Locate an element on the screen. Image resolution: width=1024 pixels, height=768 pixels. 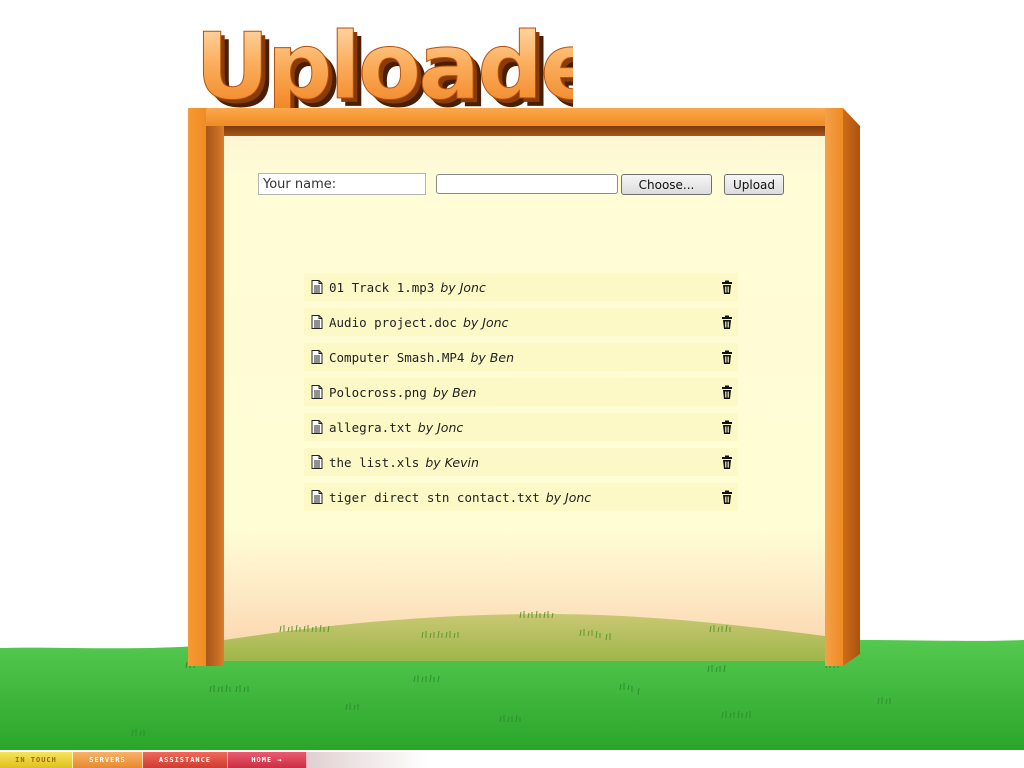
list-item: Computer Smash.MP4 by Ben is located at coordinates (521, 357).